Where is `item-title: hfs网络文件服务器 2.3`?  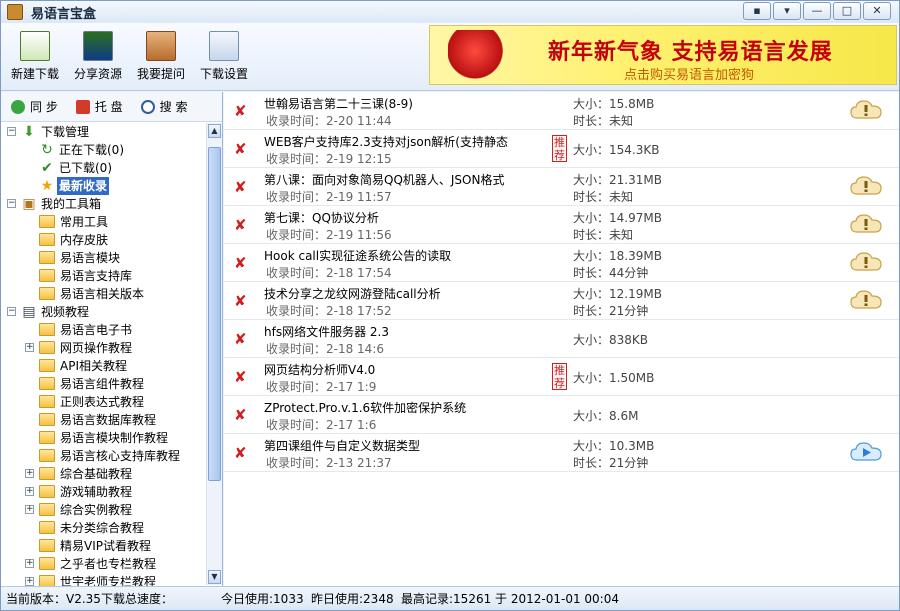
item-title: hfs网络文件服务器 2.3 is located at coordinates (326, 331).